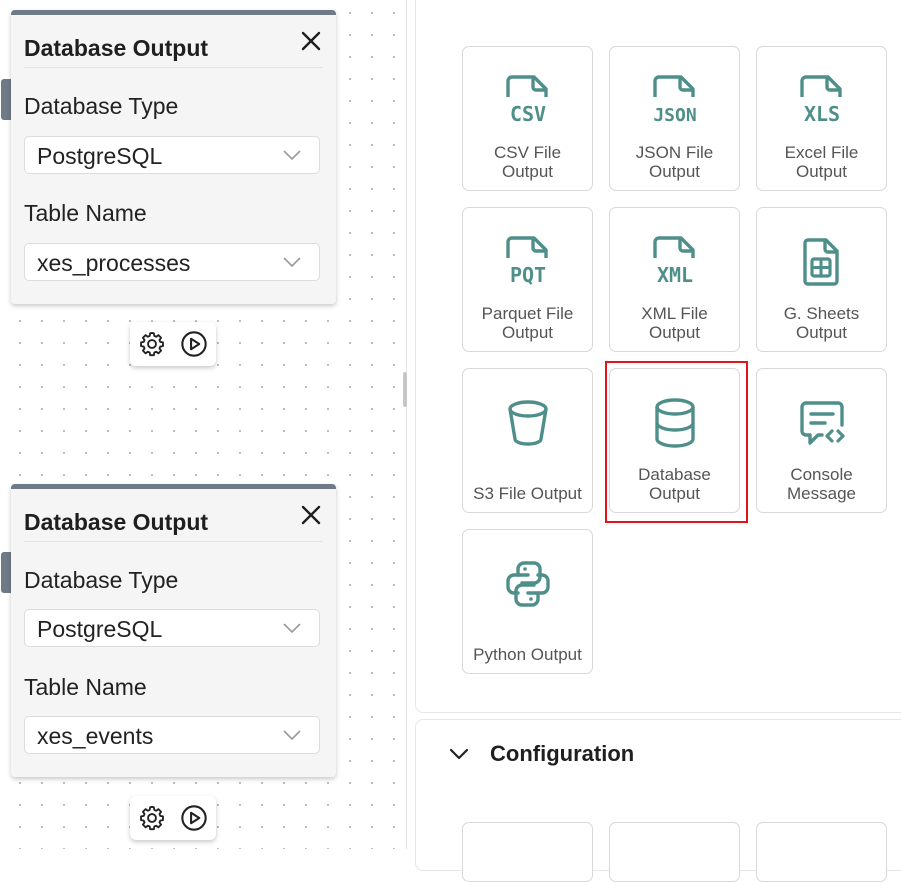  Describe the element at coordinates (527, 275) in the screenshot. I see `file-glyph: PQT` at that location.